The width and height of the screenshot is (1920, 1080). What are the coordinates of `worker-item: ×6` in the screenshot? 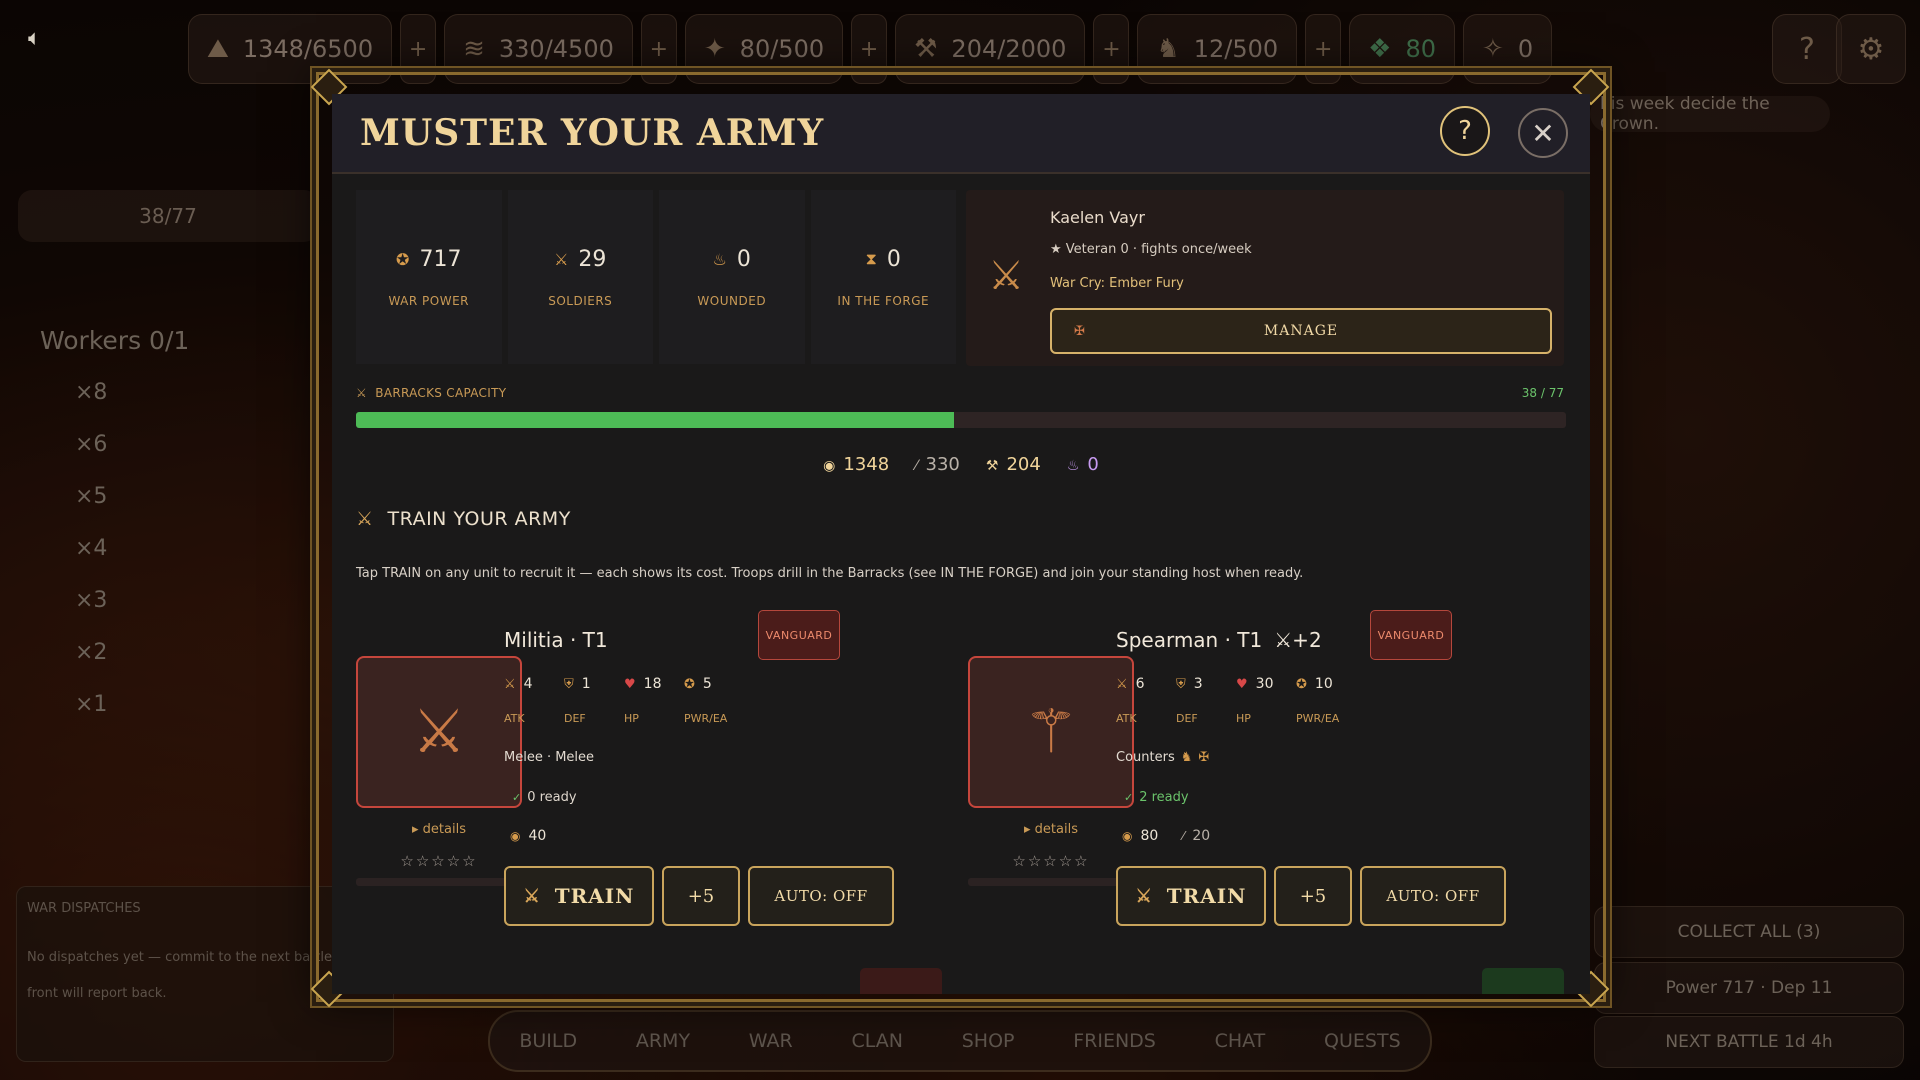 It's located at (91, 444).